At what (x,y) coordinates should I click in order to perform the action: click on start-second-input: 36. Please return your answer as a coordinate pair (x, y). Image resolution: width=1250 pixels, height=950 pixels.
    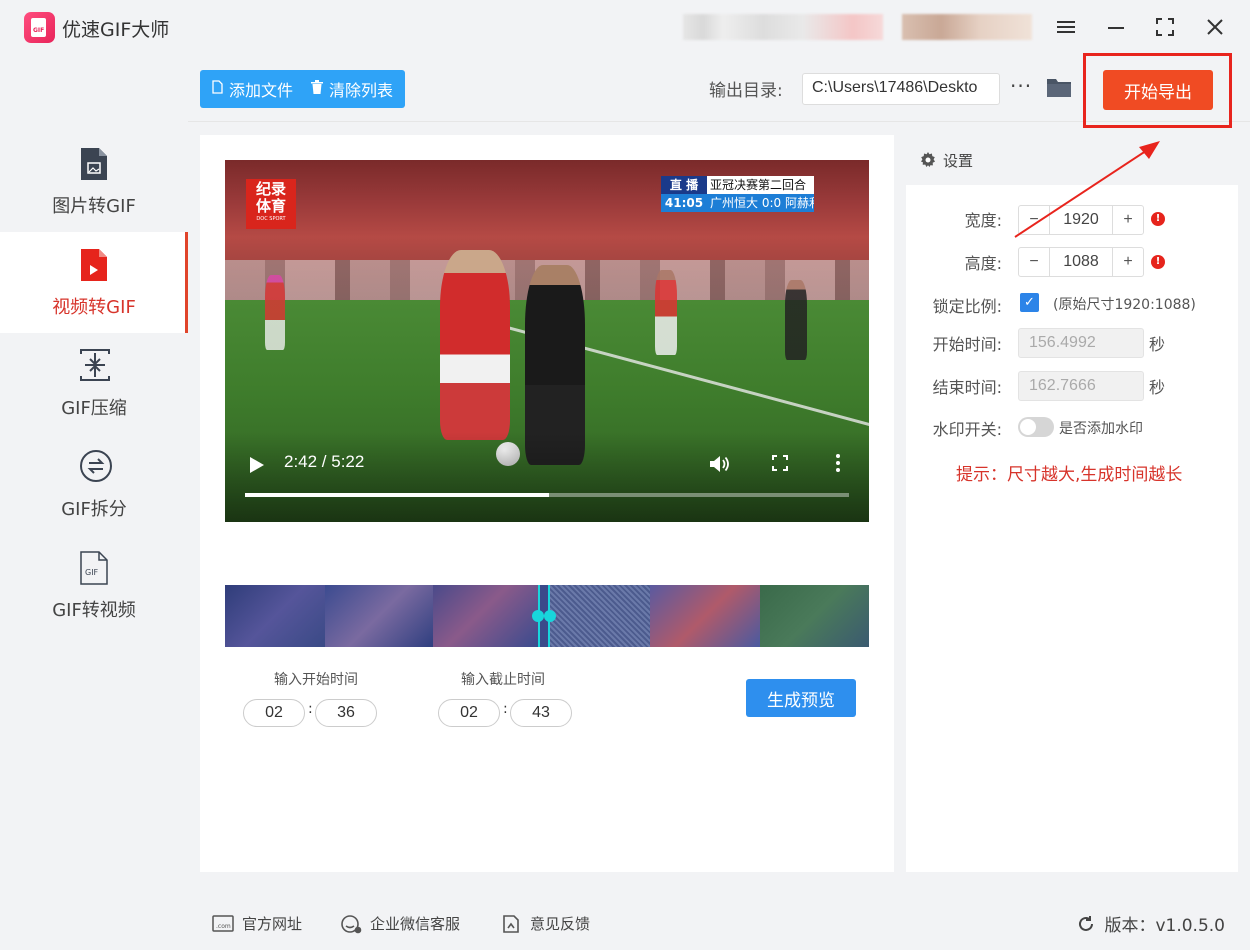
    Looking at the image, I should click on (346, 713).